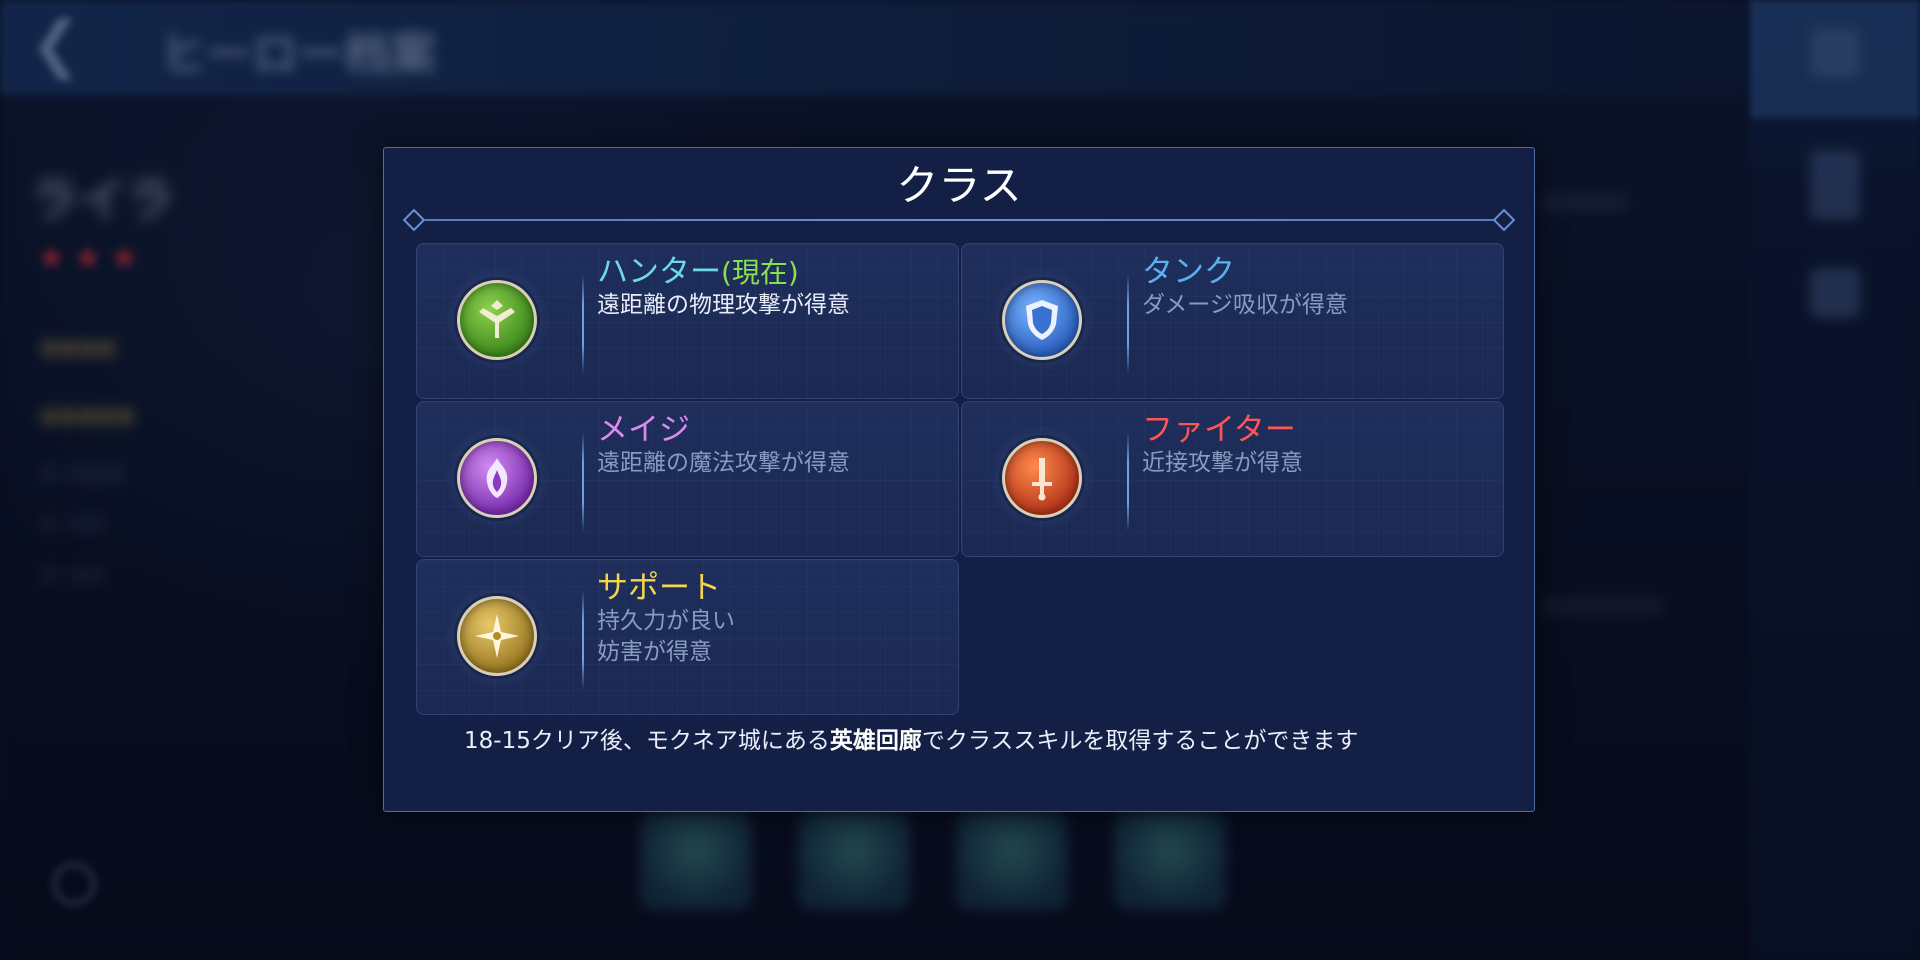 The width and height of the screenshot is (1920, 960). What do you see at coordinates (497, 320) in the screenshot?
I see `hunter-bow-icon` at bounding box center [497, 320].